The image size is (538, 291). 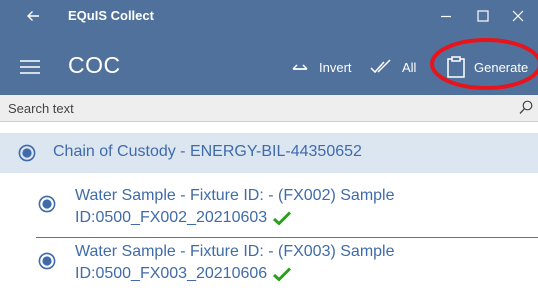 I want to click on divider, so click(x=287, y=237).